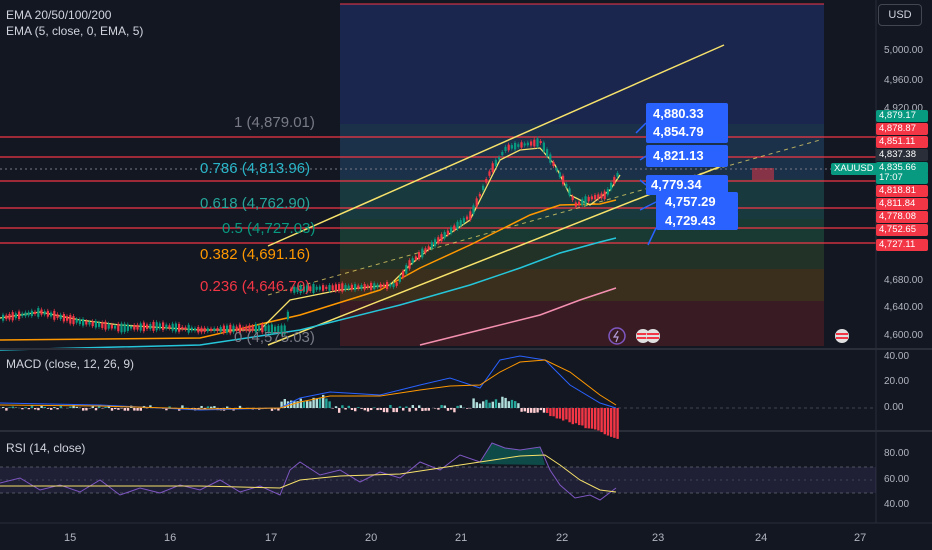 Image resolution: width=932 pixels, height=550 pixels. Describe the element at coordinates (70, 364) in the screenshot. I see `macd-label: MACD (close, 12, 26, 9)` at that location.